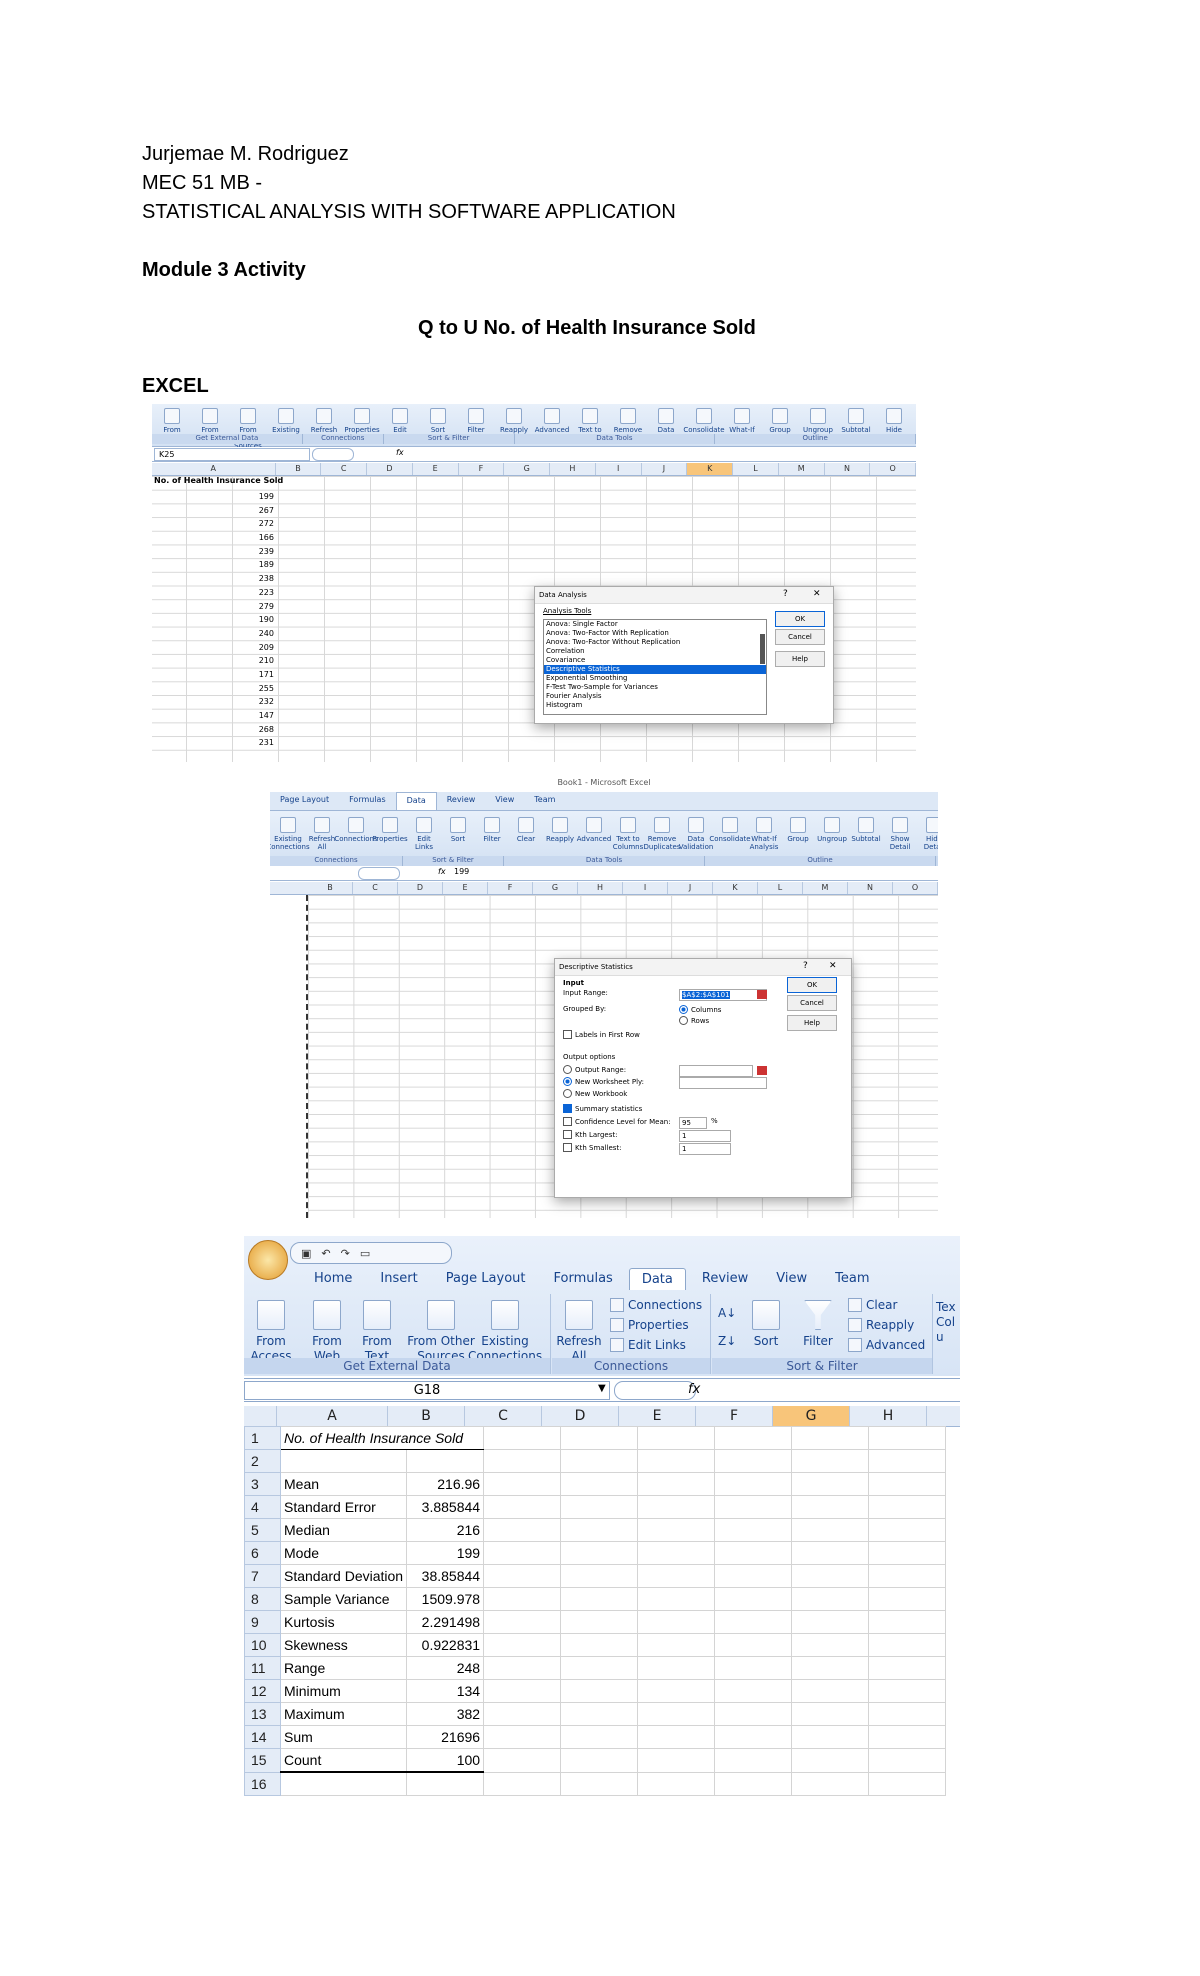 The width and height of the screenshot is (1200, 1976). I want to click on labels-first-row-checkbox: Labels in First Row, so click(601, 1034).